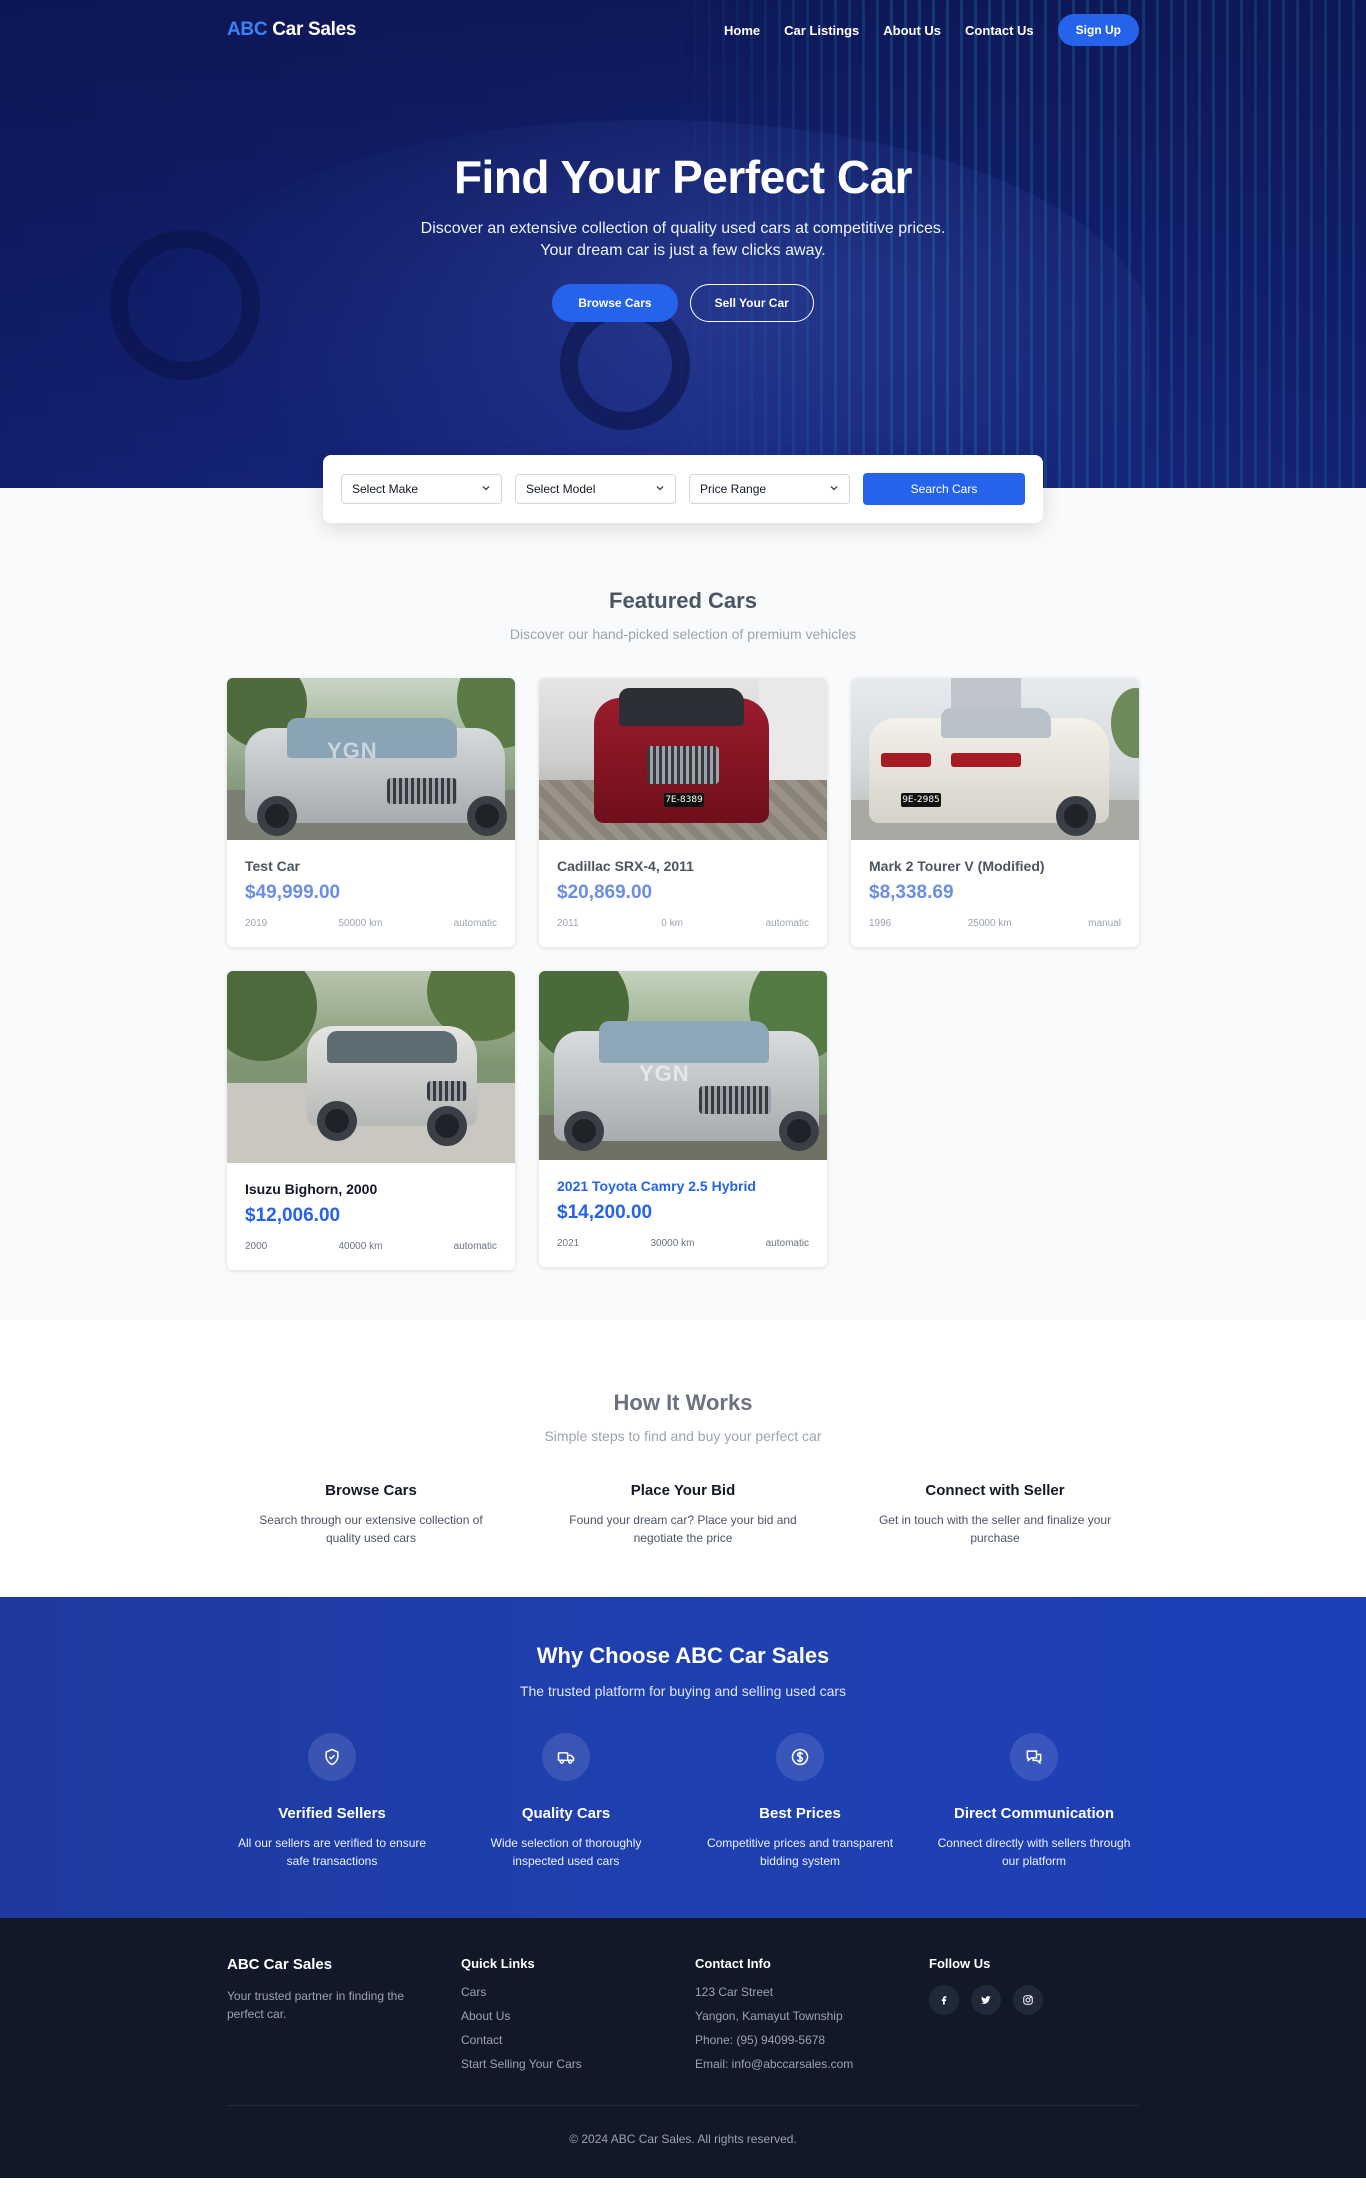 Image resolution: width=1366 pixels, height=2207 pixels. I want to click on contact-city: Yangon, Kamayut Township, so click(769, 2016).